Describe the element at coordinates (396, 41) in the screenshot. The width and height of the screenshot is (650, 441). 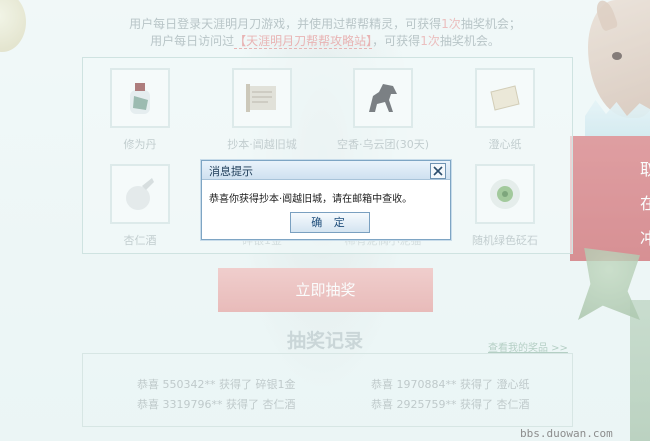
I see `intro-text: ，可获得` at that location.